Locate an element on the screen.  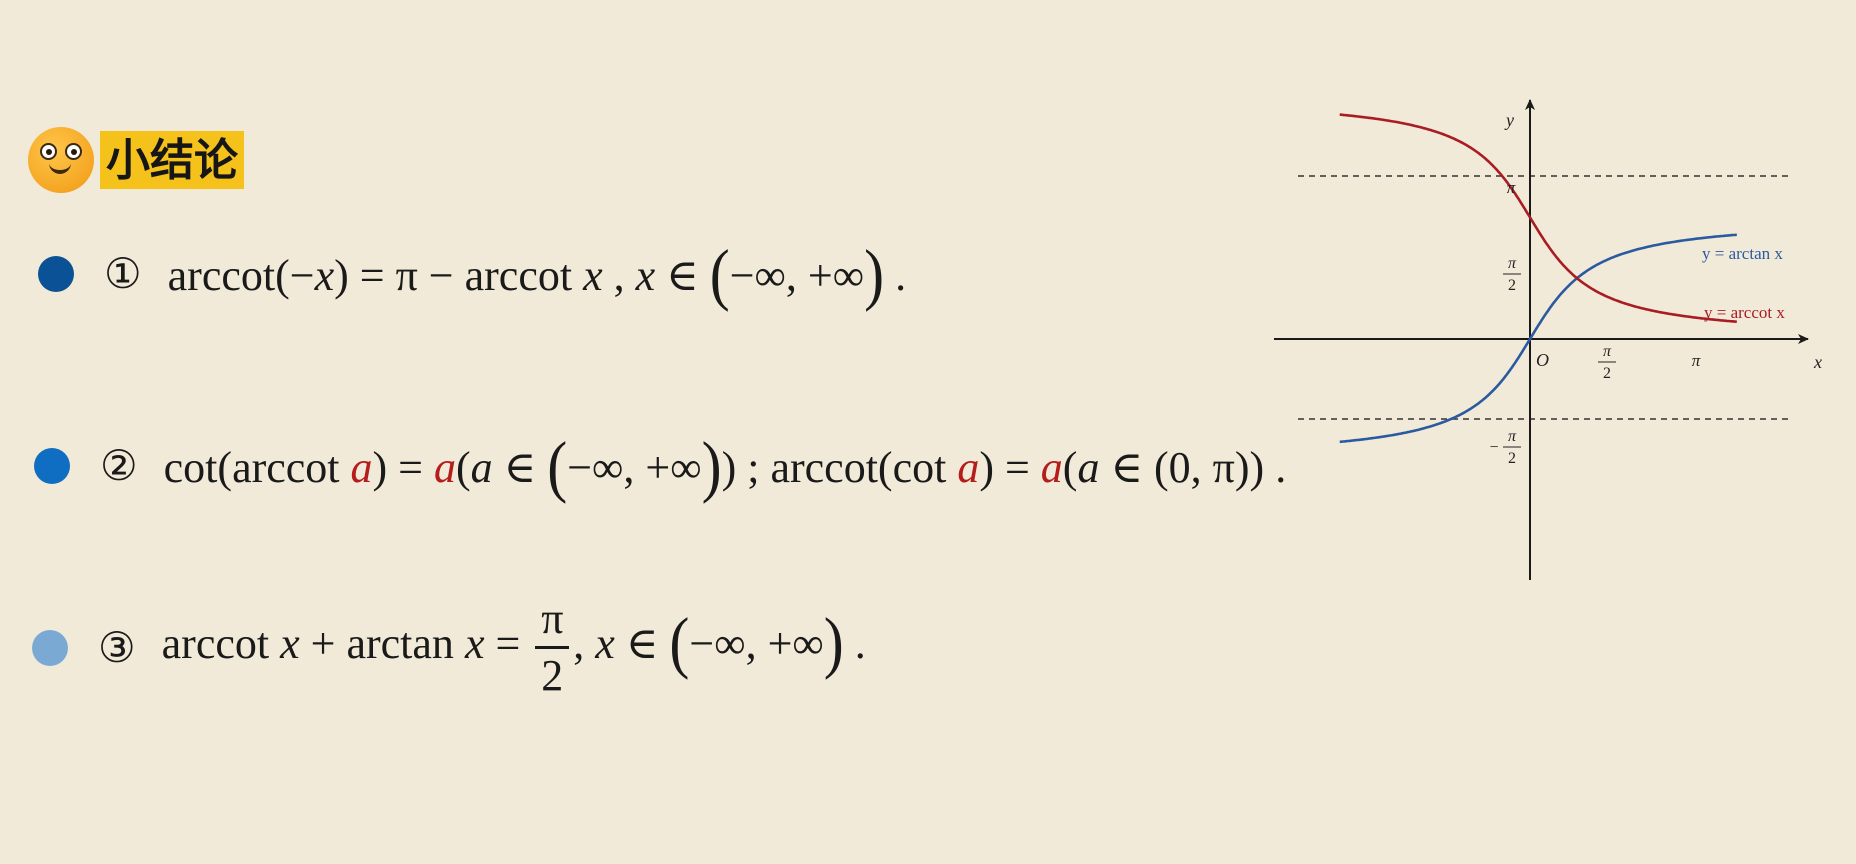
tick-y-neg-sign: − is located at coordinates (1493, 447).